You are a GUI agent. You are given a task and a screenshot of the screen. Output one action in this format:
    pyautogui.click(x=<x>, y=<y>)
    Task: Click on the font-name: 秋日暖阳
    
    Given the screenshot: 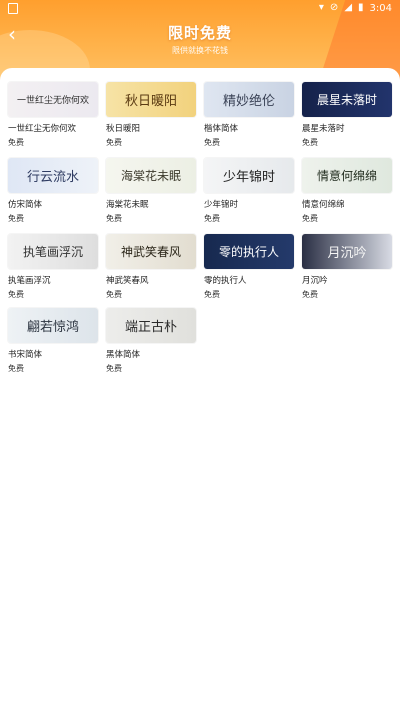 What is the action you would take?
    pyautogui.click(x=123, y=129)
    